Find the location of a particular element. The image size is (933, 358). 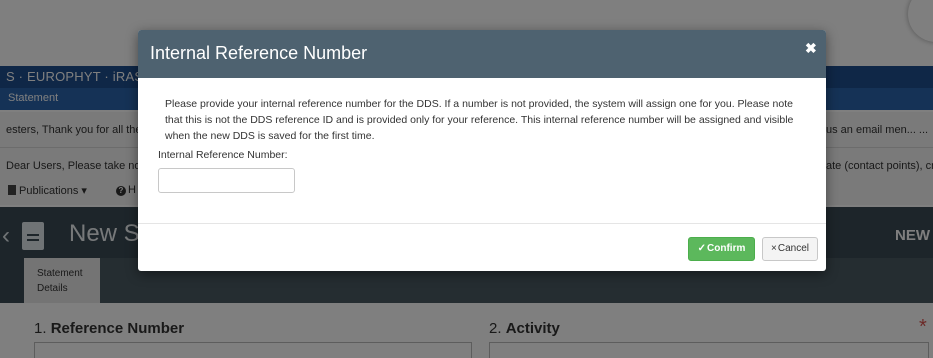

dialog-footer: ✓Confirm ×Cancel is located at coordinates (482, 247).